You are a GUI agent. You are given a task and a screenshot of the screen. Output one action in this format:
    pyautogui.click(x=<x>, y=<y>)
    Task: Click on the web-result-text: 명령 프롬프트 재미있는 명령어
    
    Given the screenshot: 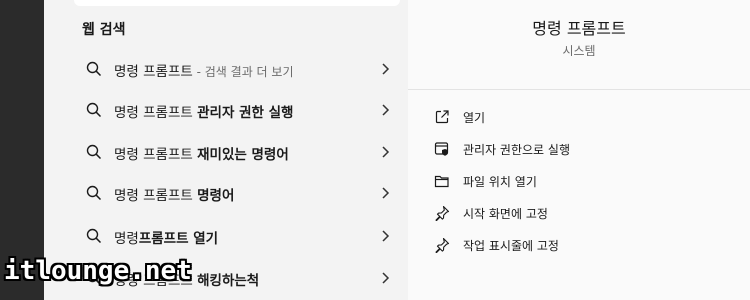 What is the action you would take?
    pyautogui.click(x=201, y=153)
    